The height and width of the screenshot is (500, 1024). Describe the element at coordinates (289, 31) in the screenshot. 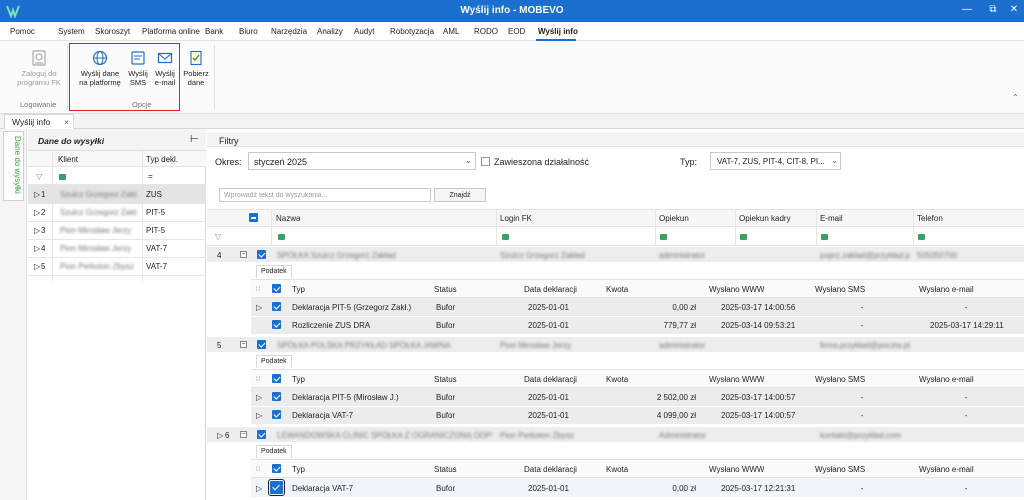

I see `menu-narzedzia: Narzędzia` at that location.